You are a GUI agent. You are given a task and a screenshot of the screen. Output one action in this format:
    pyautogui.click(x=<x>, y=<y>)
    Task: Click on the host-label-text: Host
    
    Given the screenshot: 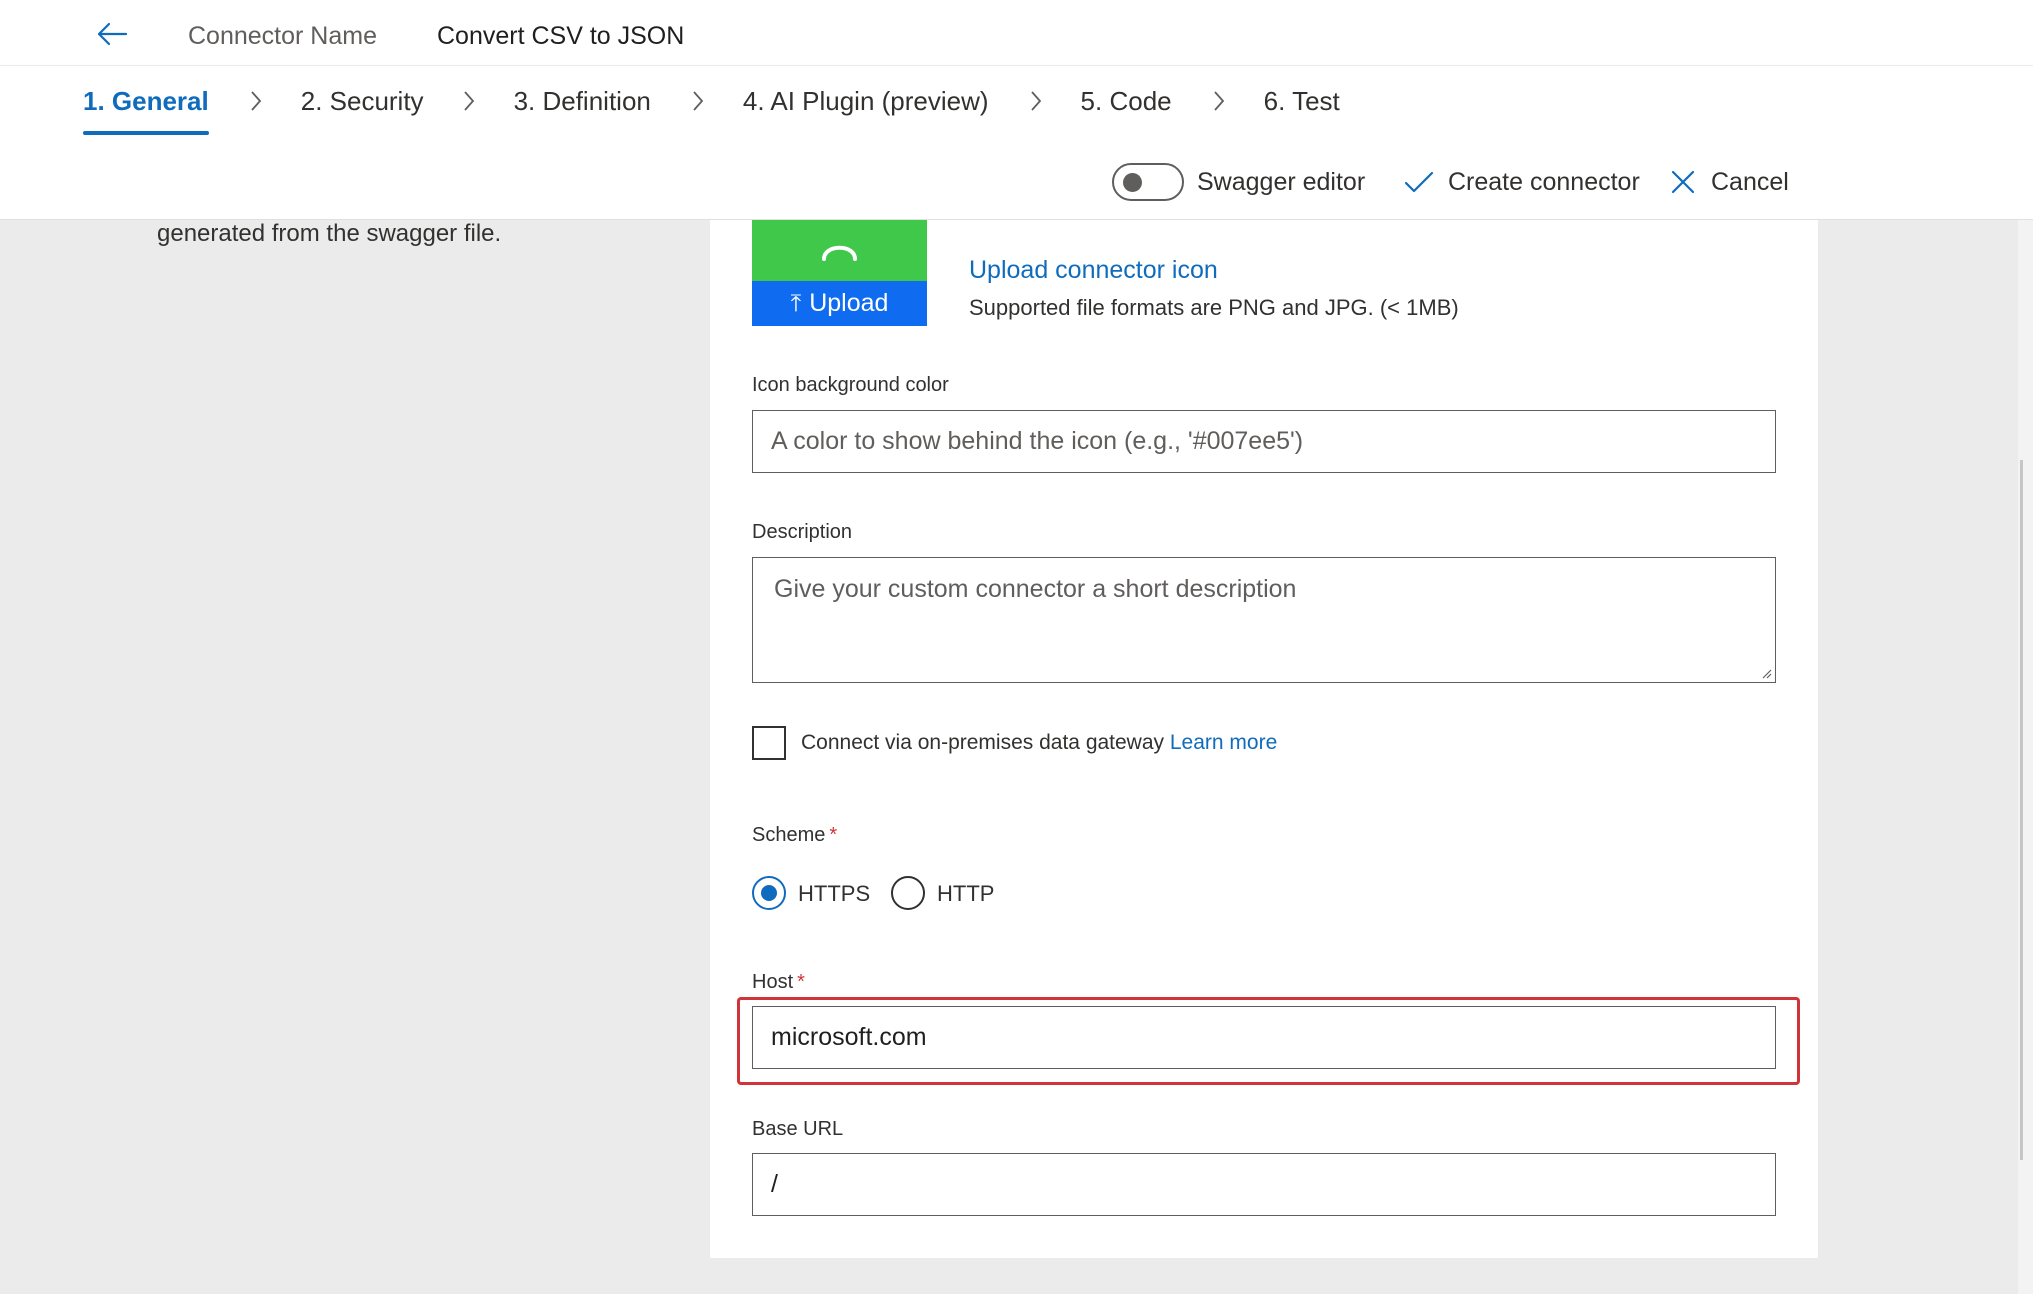 What is the action you would take?
    pyautogui.click(x=773, y=982)
    